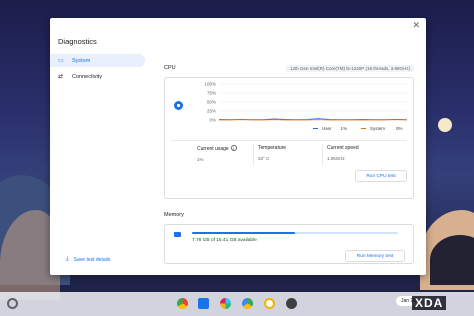 Image resolution: width=474 pixels, height=316 pixels. I want to click on legend-system: System 0%, so click(382, 128).